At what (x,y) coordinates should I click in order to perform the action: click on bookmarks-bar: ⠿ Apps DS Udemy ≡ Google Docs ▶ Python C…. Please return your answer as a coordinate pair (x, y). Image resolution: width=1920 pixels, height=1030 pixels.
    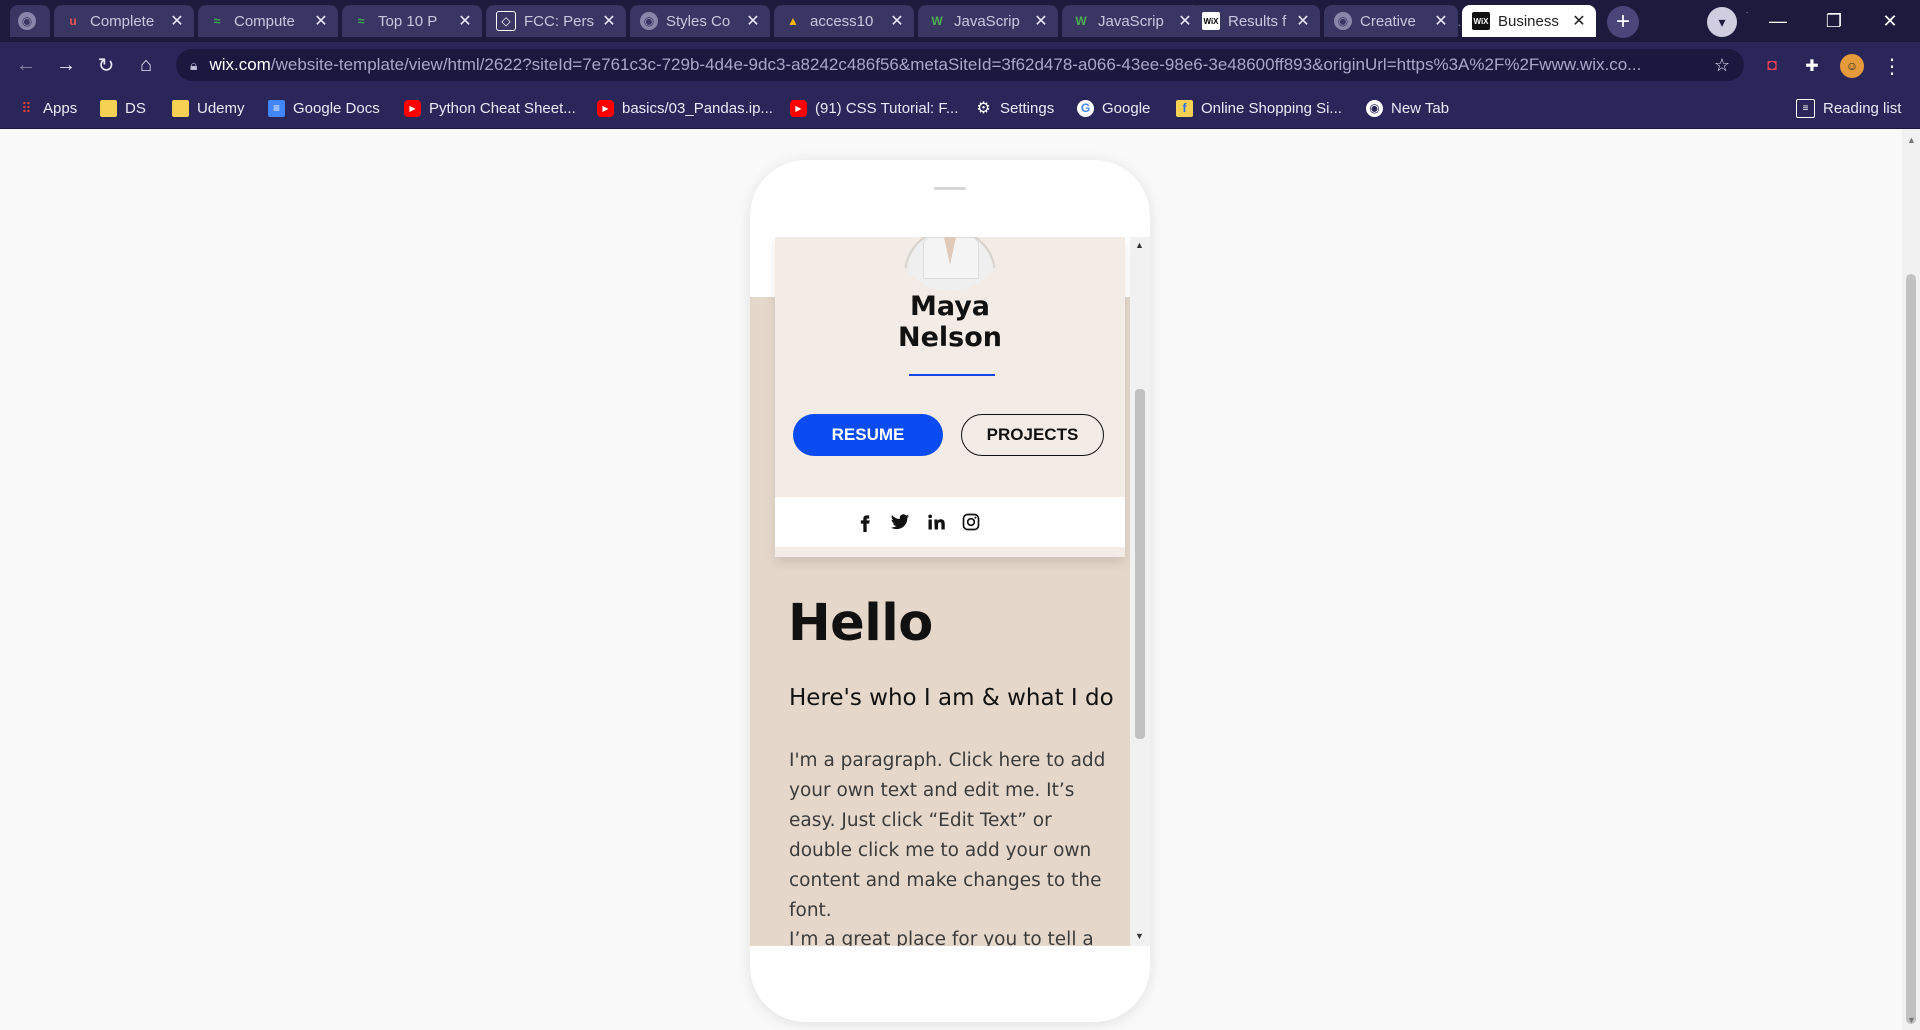
    Looking at the image, I should click on (960, 108).